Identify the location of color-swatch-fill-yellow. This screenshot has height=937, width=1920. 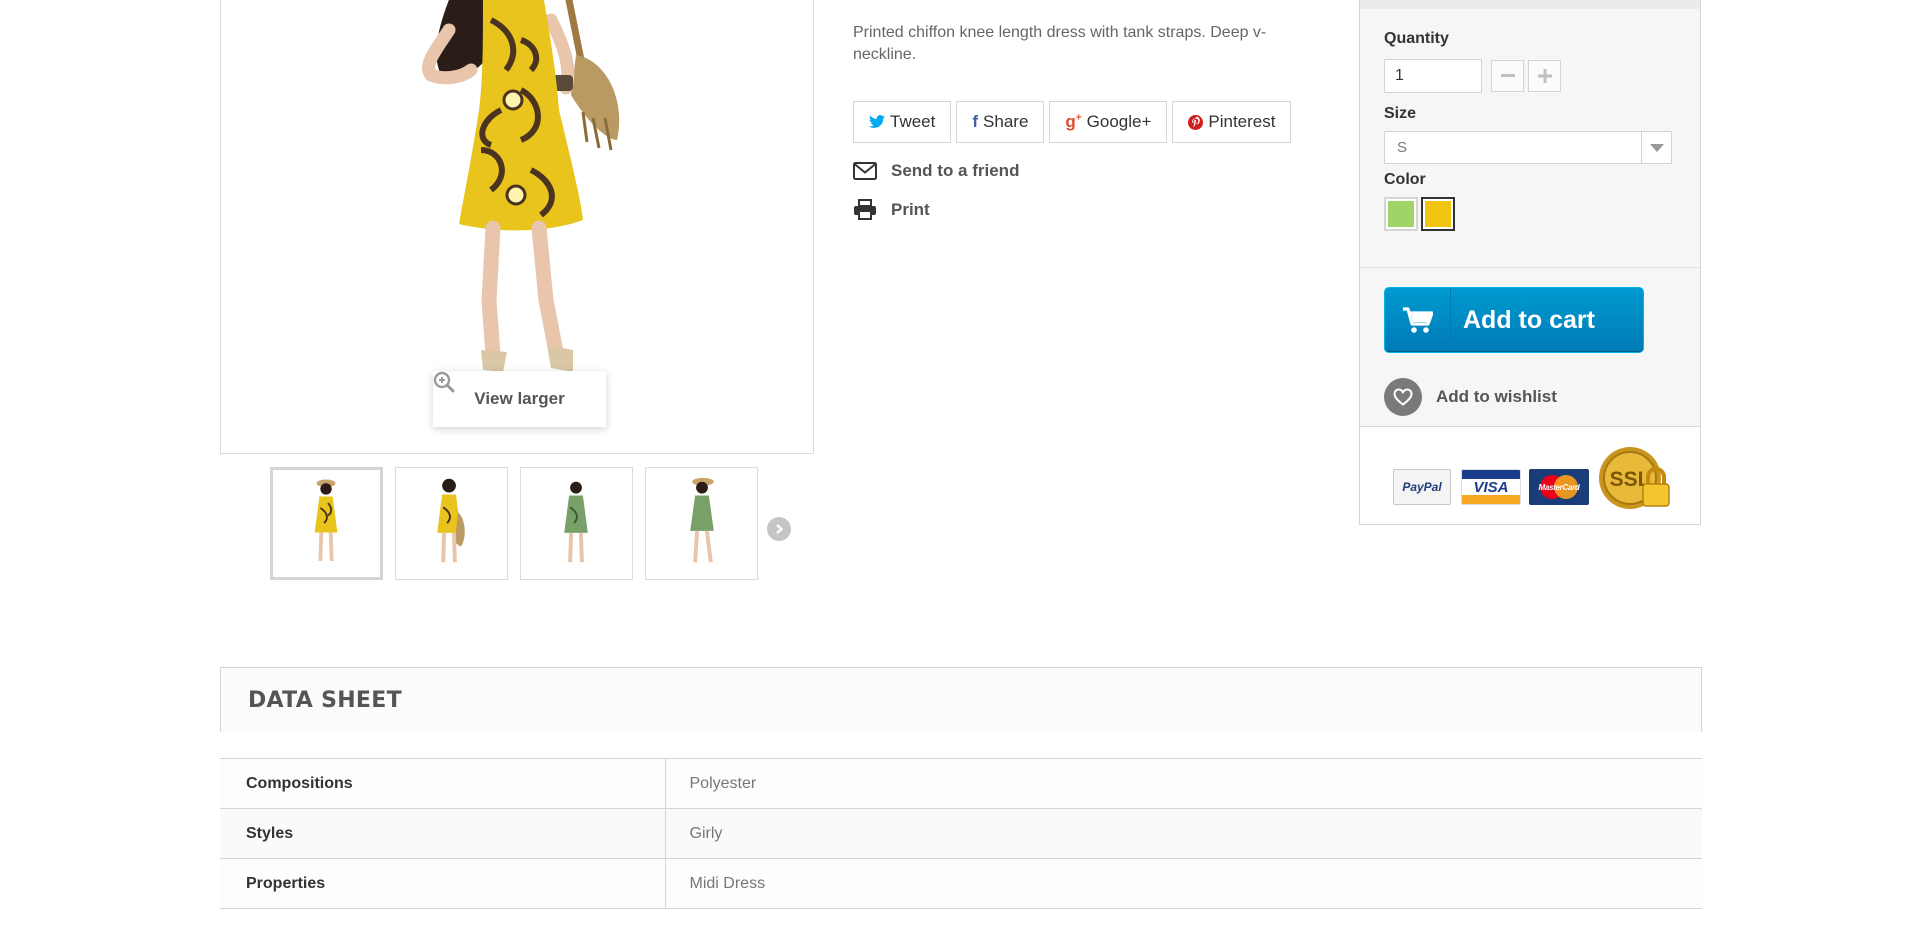
(1438, 214).